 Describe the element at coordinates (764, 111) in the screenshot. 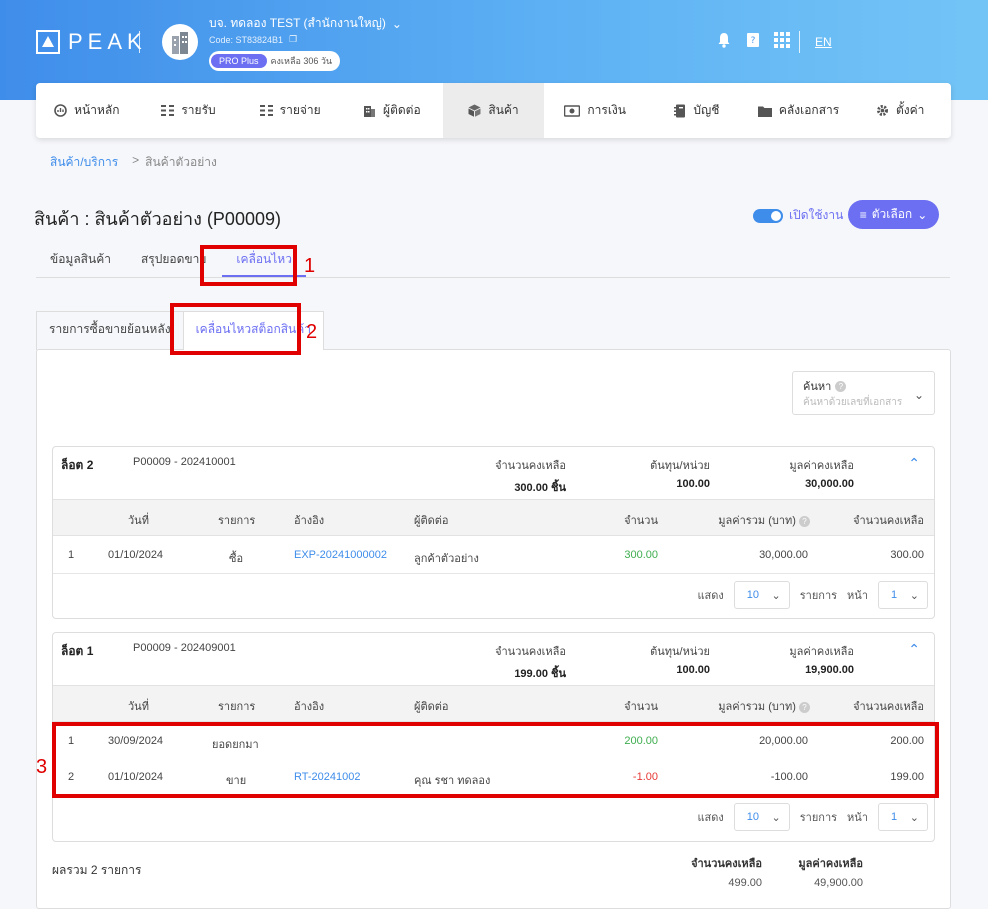

I see `folder-icon` at that location.